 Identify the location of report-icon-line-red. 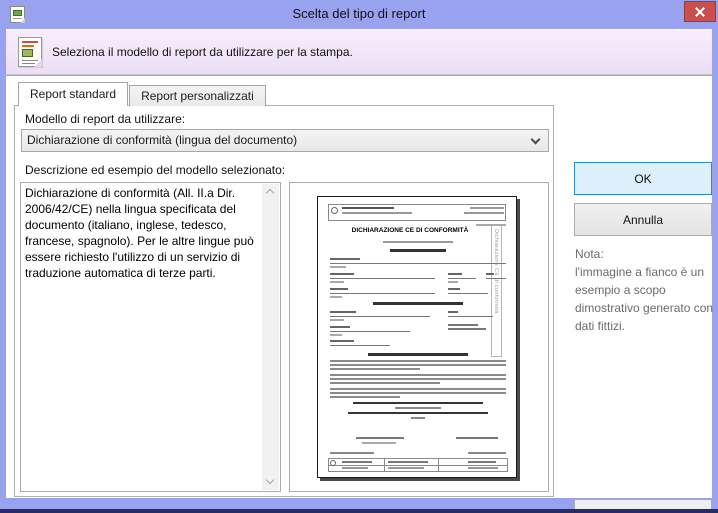
(30, 42).